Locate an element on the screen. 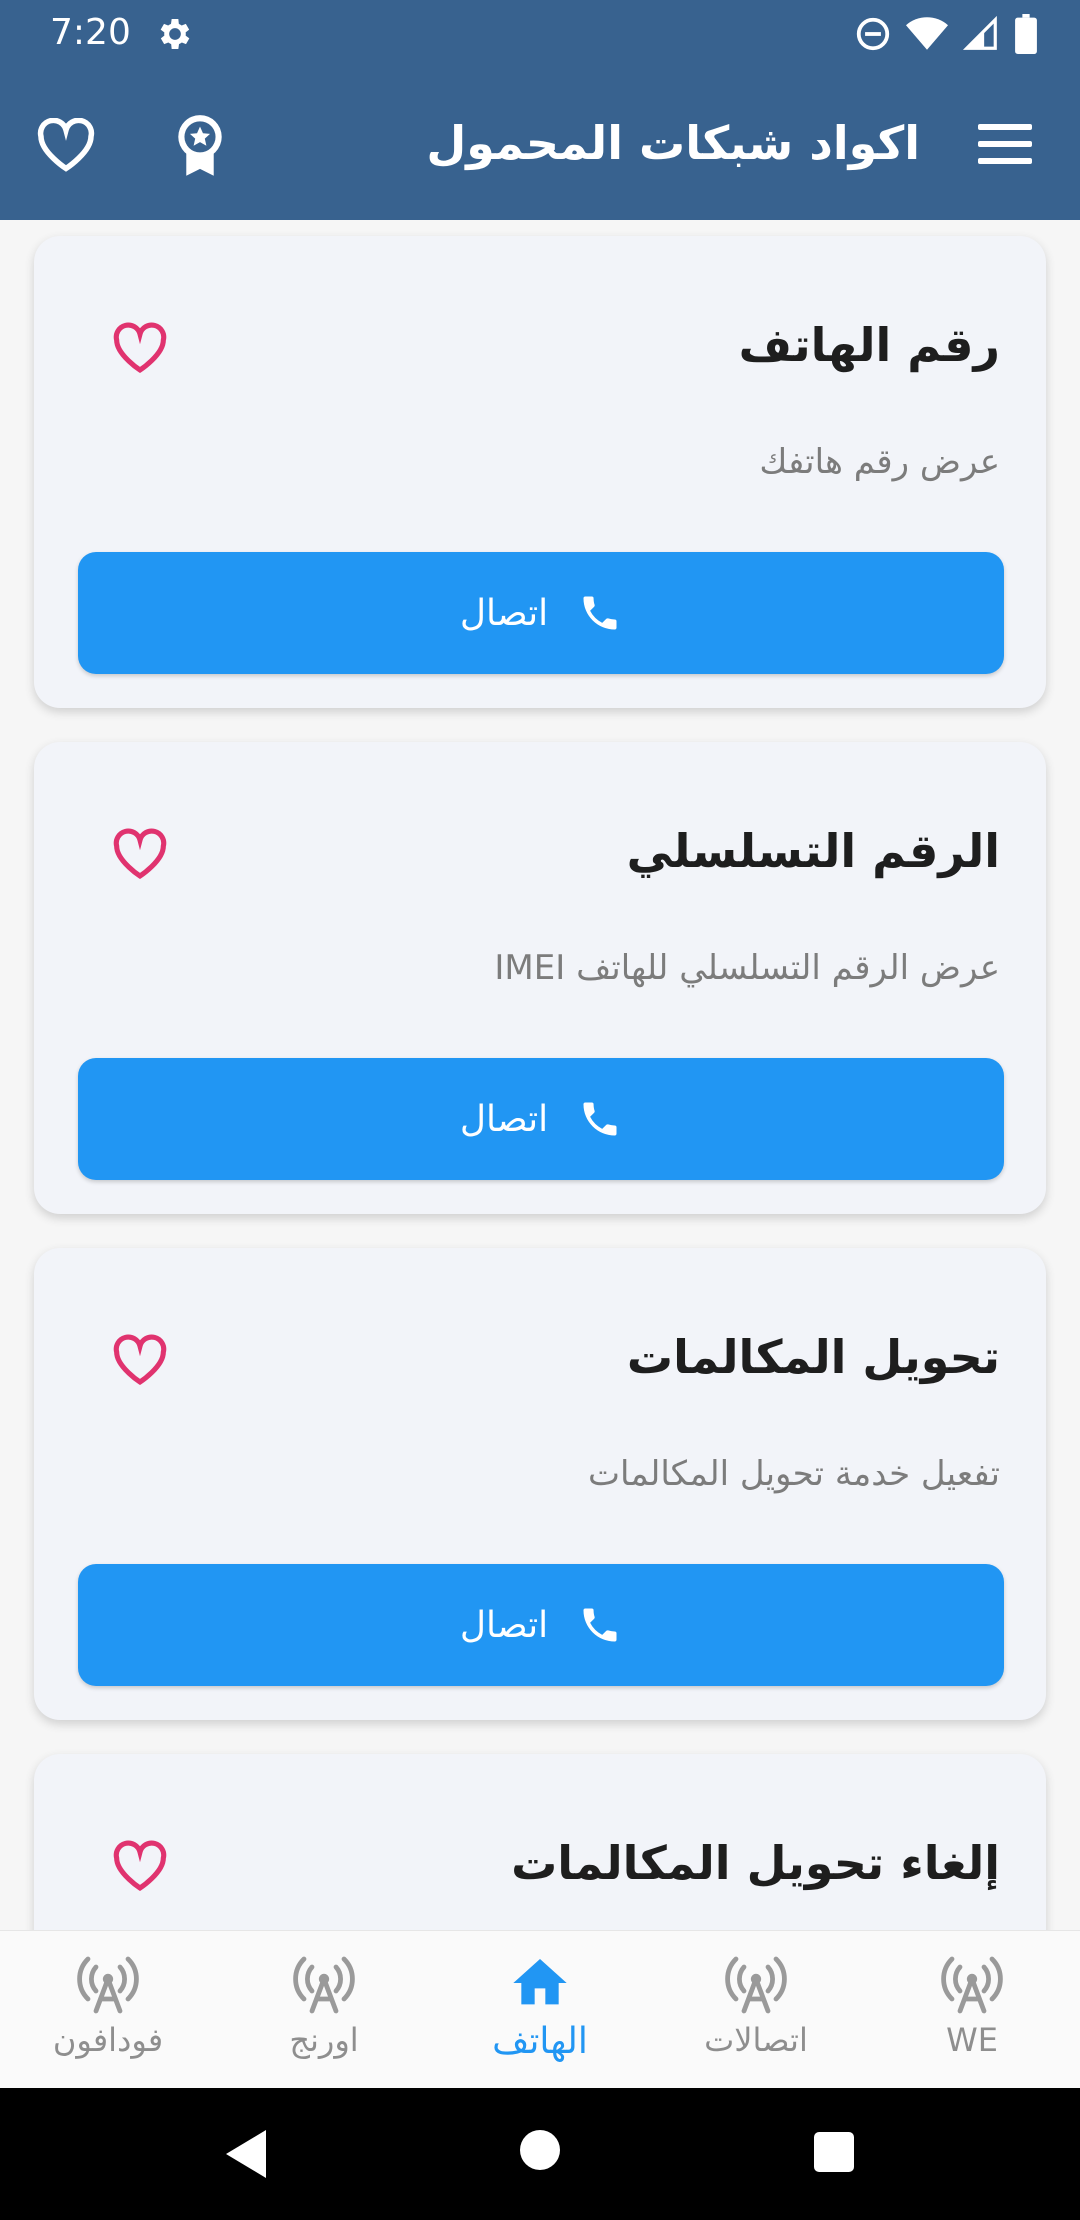  nav-label: اورنج is located at coordinates (324, 2040).